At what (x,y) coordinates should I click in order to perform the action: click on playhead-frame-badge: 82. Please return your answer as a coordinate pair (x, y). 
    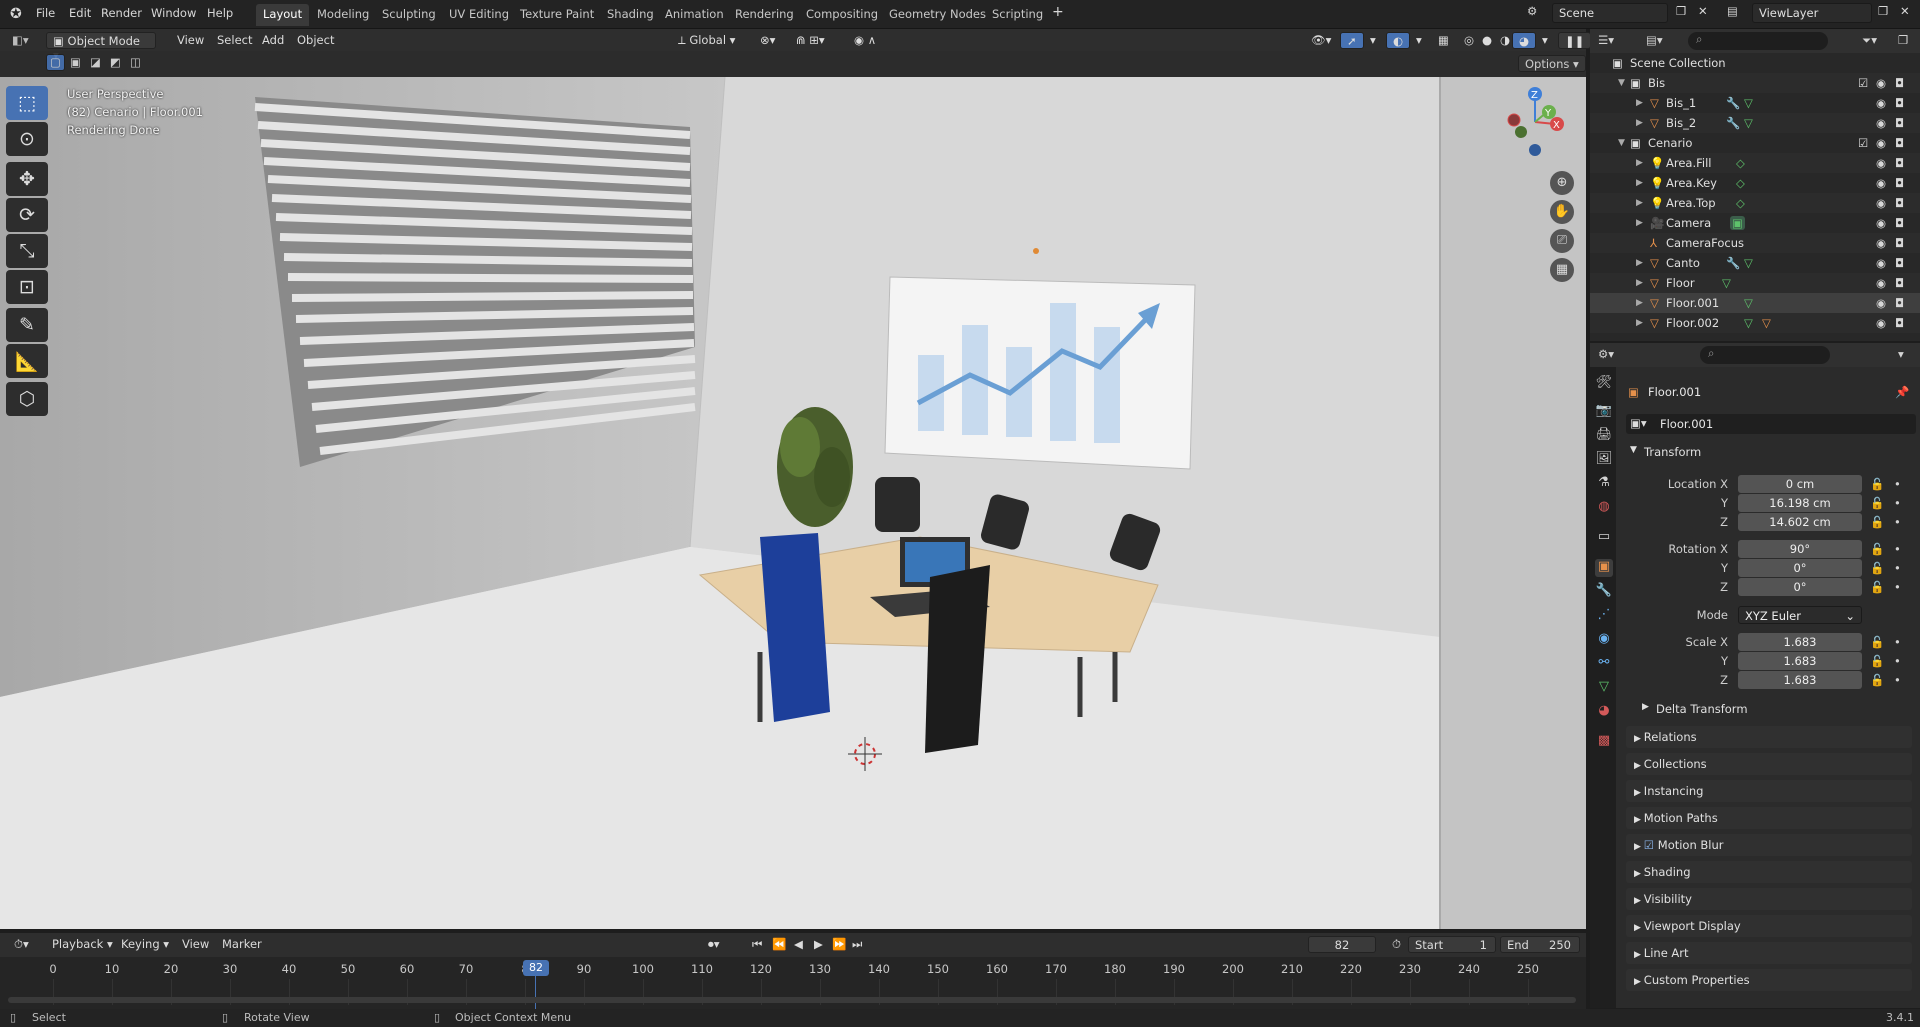
    Looking at the image, I should click on (536, 968).